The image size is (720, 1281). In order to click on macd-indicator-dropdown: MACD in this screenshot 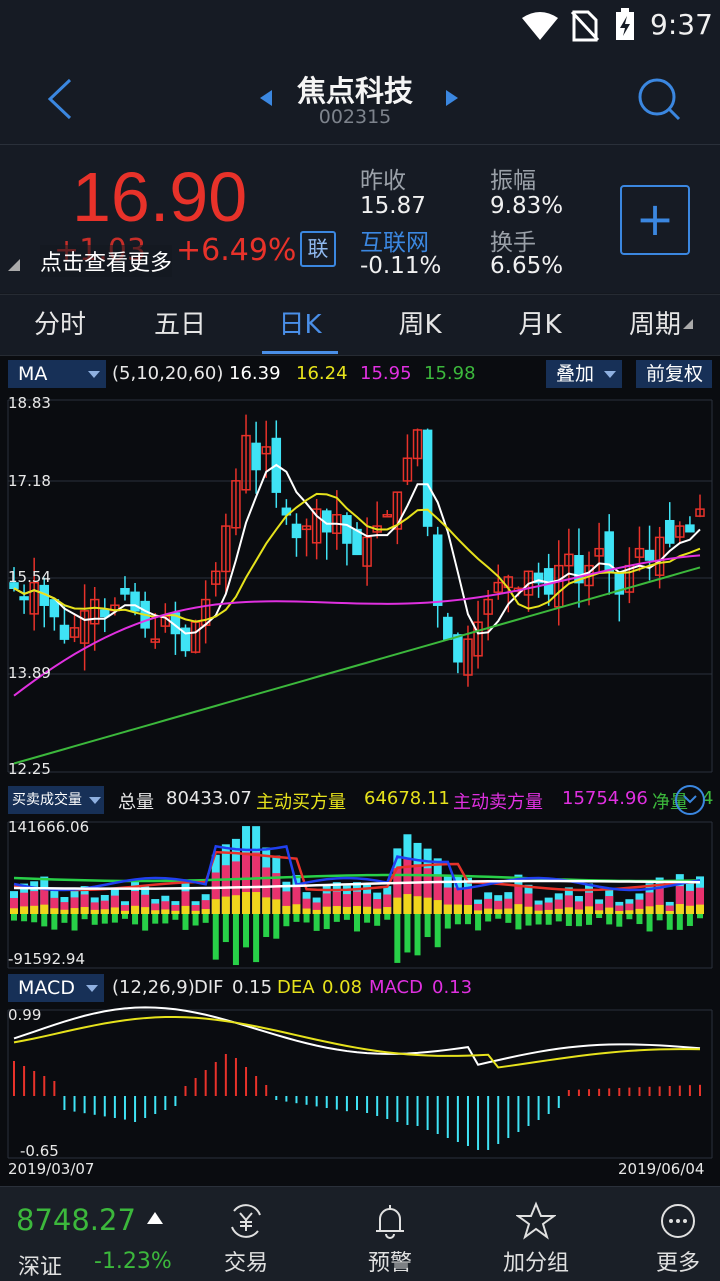, I will do `click(56, 988)`.